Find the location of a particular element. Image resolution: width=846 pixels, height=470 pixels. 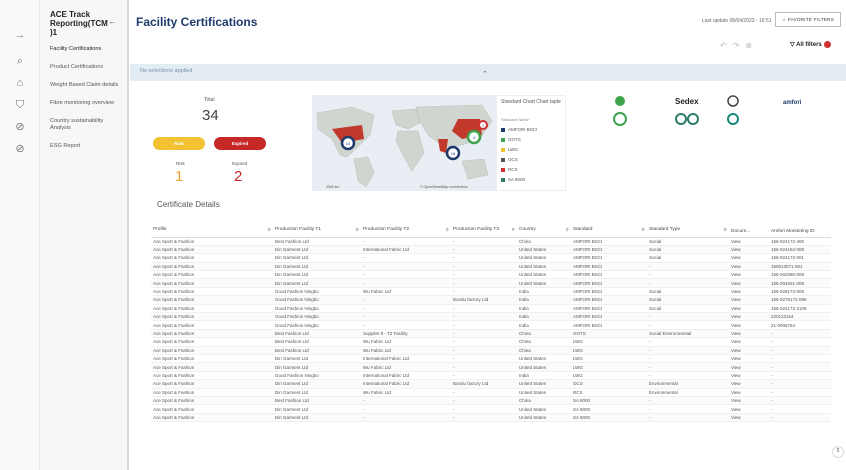

home-icon: ⌂ is located at coordinates (20, 83).